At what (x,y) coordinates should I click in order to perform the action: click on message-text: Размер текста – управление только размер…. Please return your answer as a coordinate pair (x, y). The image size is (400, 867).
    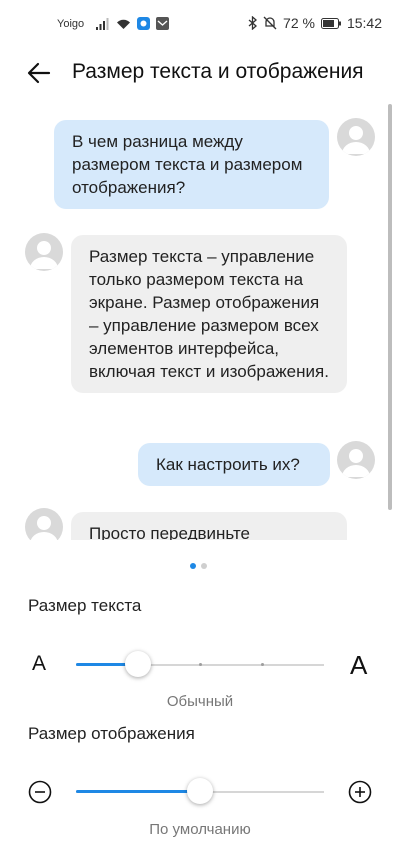
    Looking at the image, I should click on (209, 314).